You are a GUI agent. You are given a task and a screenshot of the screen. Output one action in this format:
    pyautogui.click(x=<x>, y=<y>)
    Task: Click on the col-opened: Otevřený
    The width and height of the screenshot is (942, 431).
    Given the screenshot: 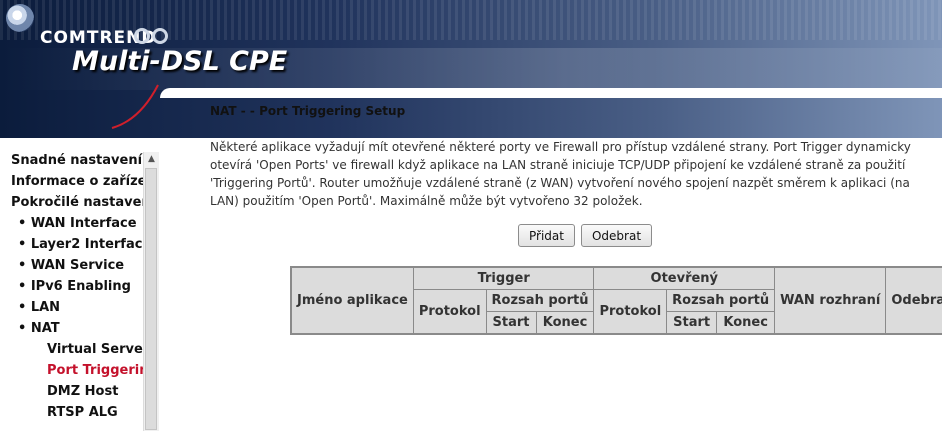 What is the action you would take?
    pyautogui.click(x=684, y=278)
    